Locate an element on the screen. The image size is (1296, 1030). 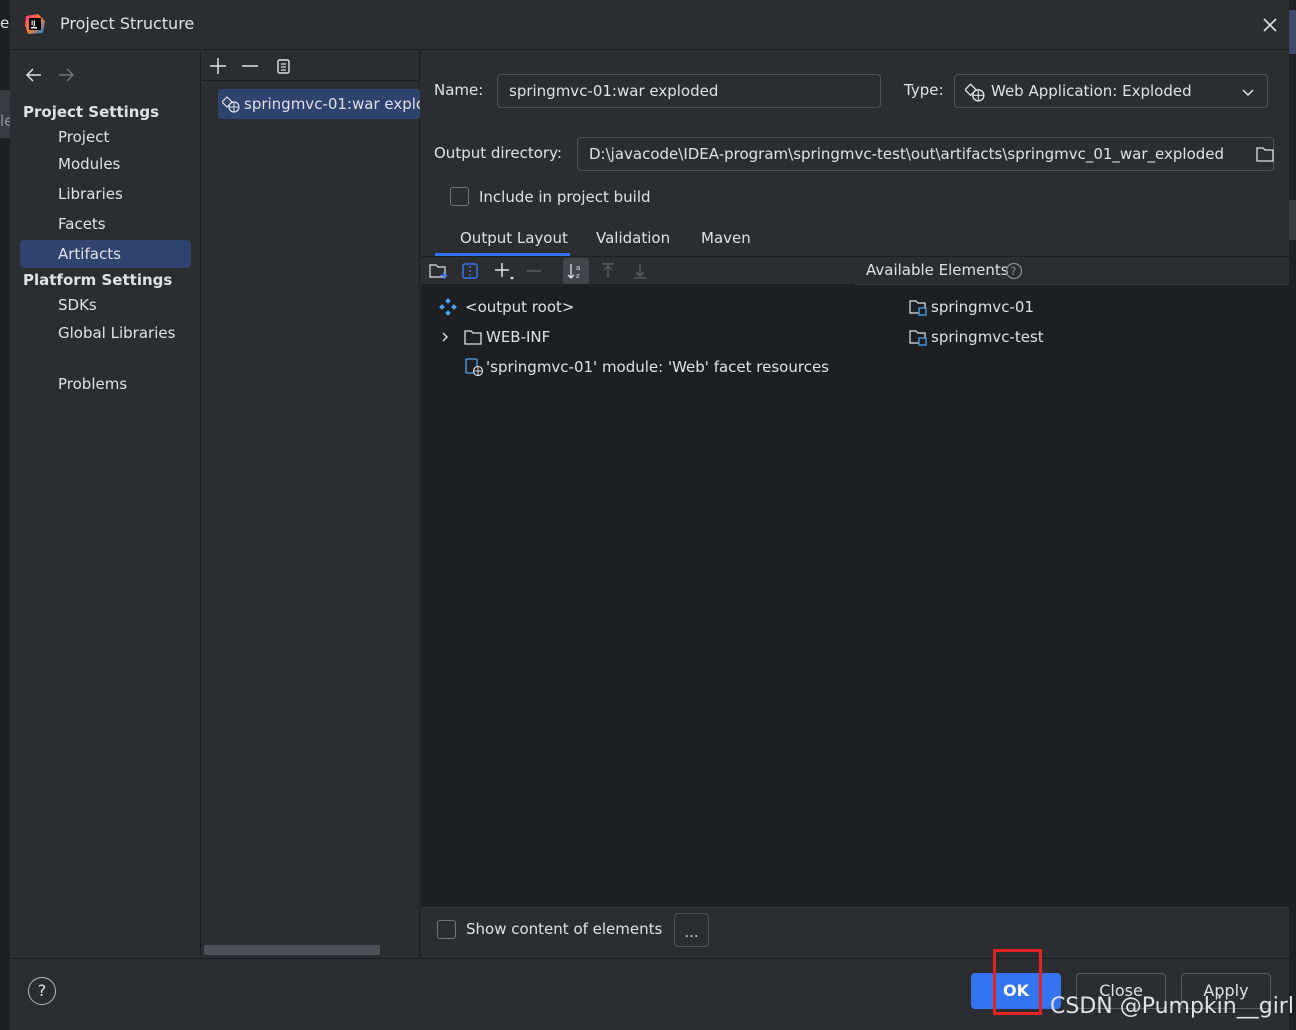
back-arrow-icon is located at coordinates (34, 75).